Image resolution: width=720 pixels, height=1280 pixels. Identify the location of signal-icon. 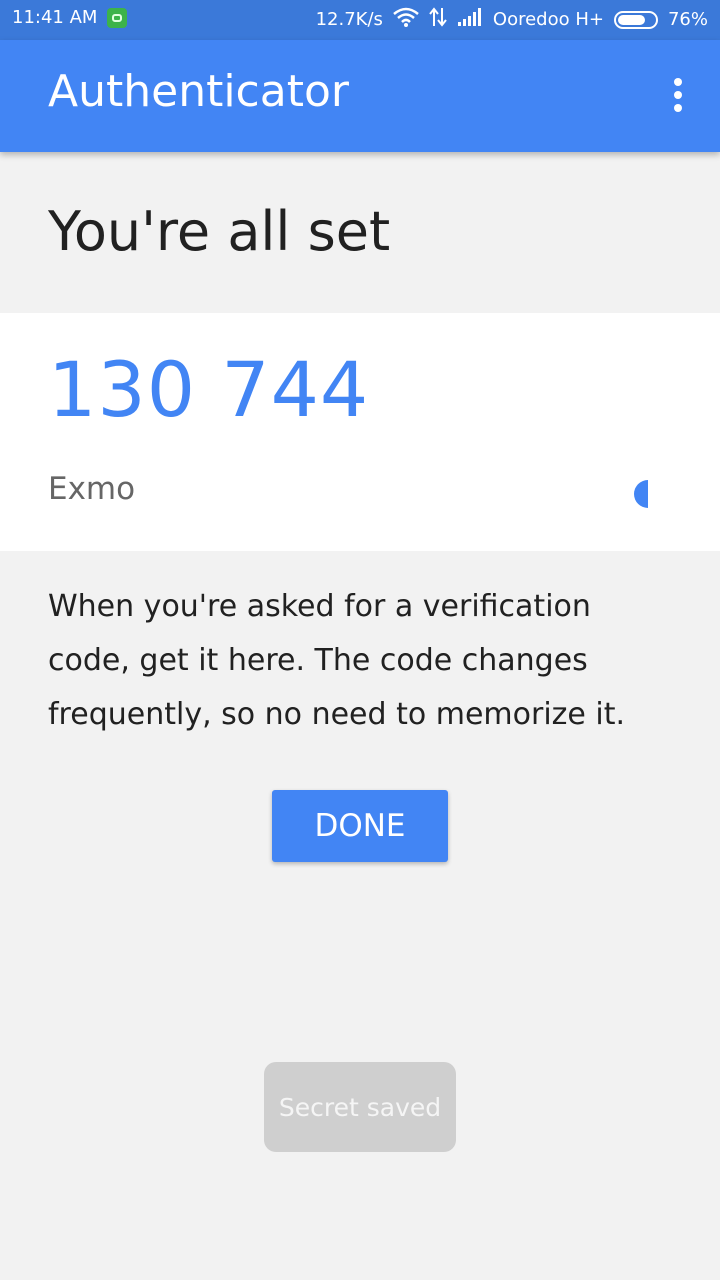
(470, 19).